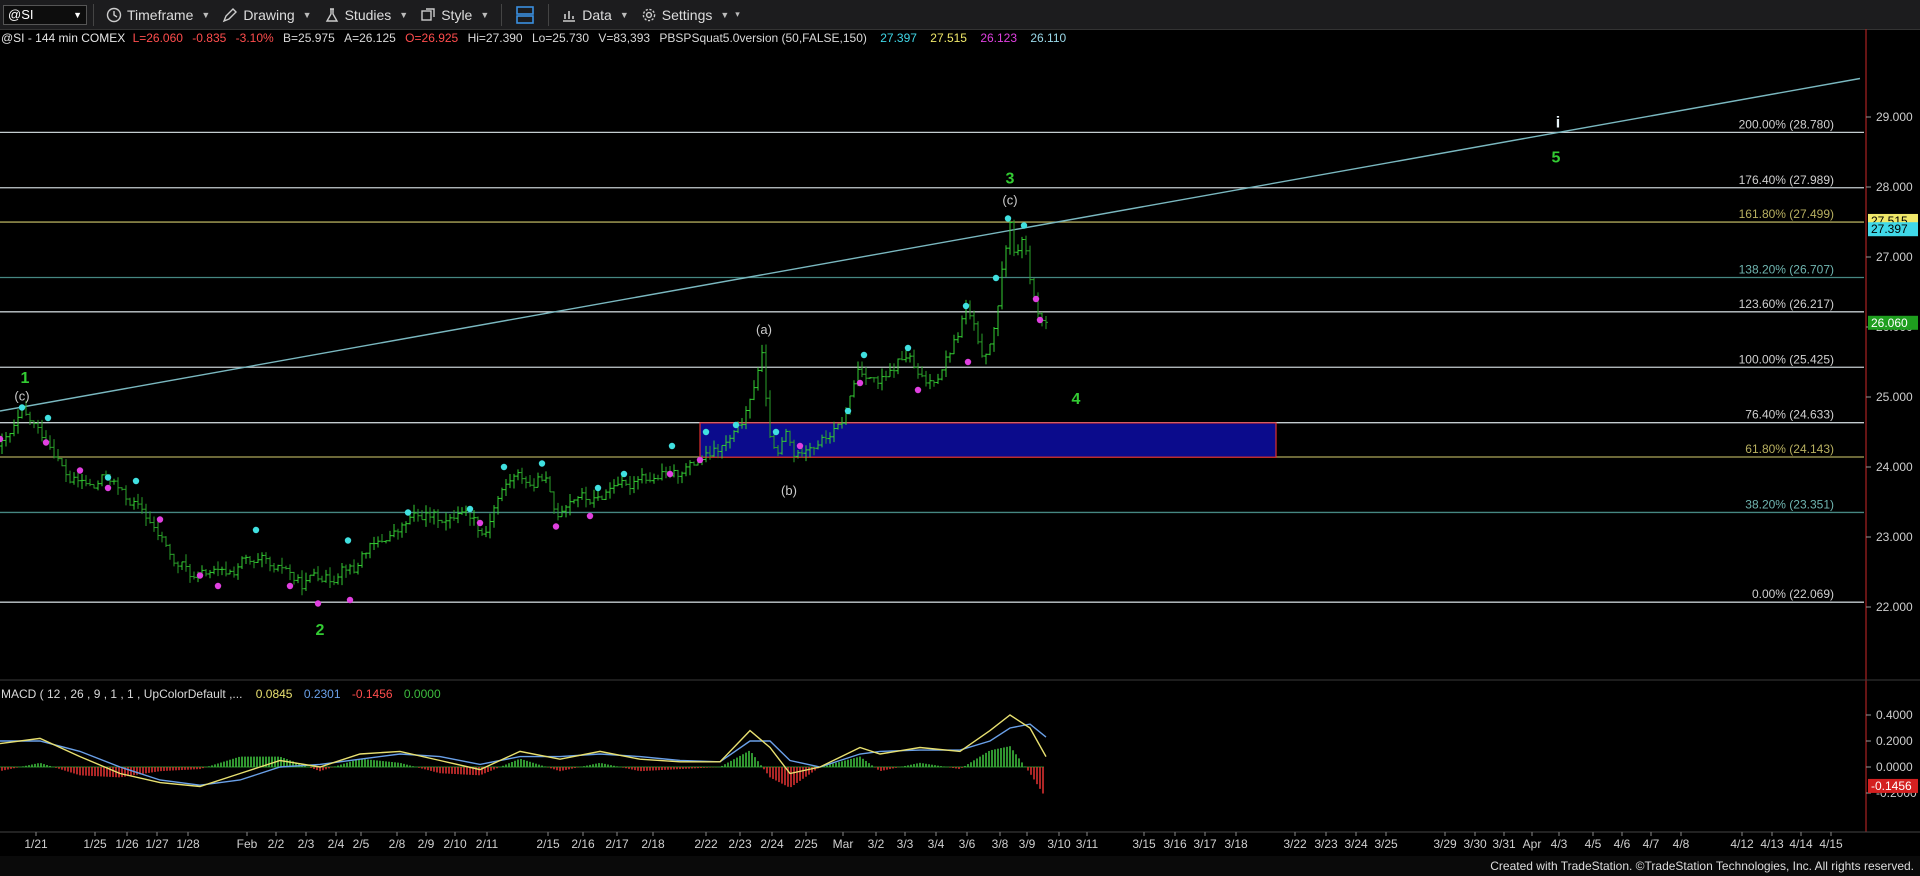 Image resolution: width=1920 pixels, height=876 pixels. What do you see at coordinates (322, 694) in the screenshot?
I see `macd-value-2: 0.2301` at bounding box center [322, 694].